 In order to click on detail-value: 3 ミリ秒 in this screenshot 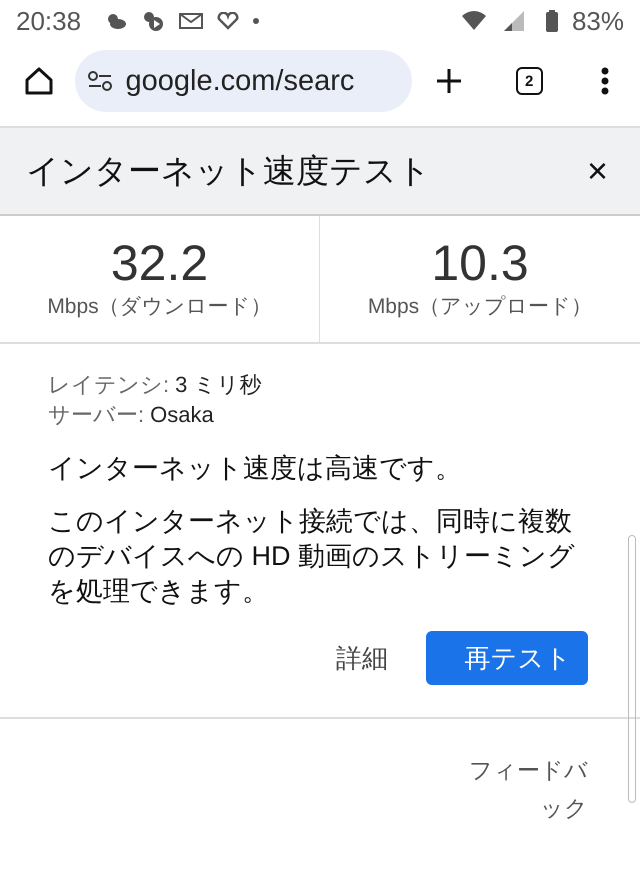, I will do `click(218, 385)`.